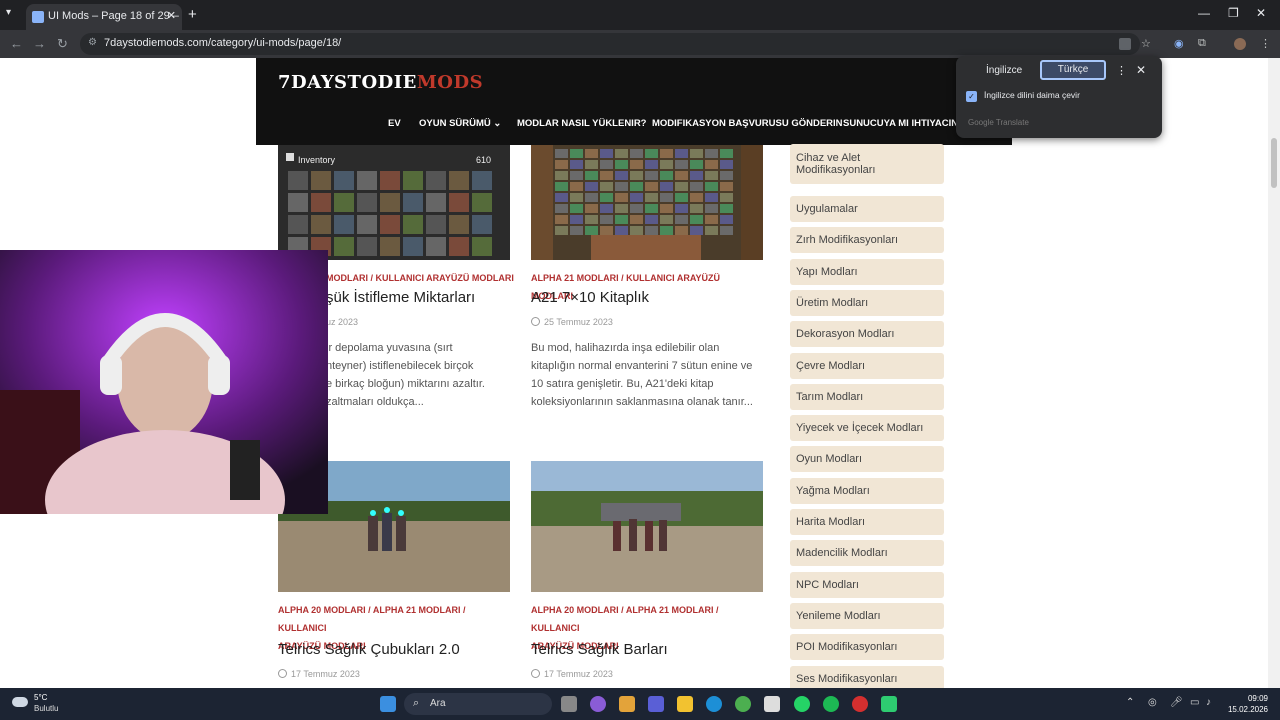  Describe the element at coordinates (1004, 70) in the screenshot. I see `source-language-tab: İngilizce` at that location.